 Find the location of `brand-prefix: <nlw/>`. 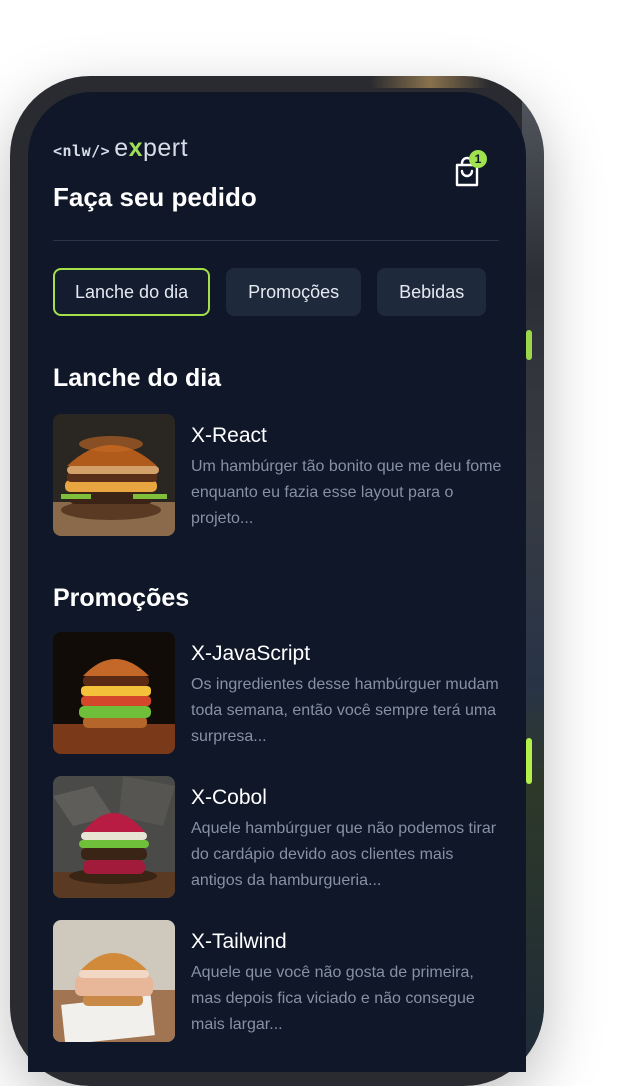

brand-prefix: <nlw/> is located at coordinates (82, 151).